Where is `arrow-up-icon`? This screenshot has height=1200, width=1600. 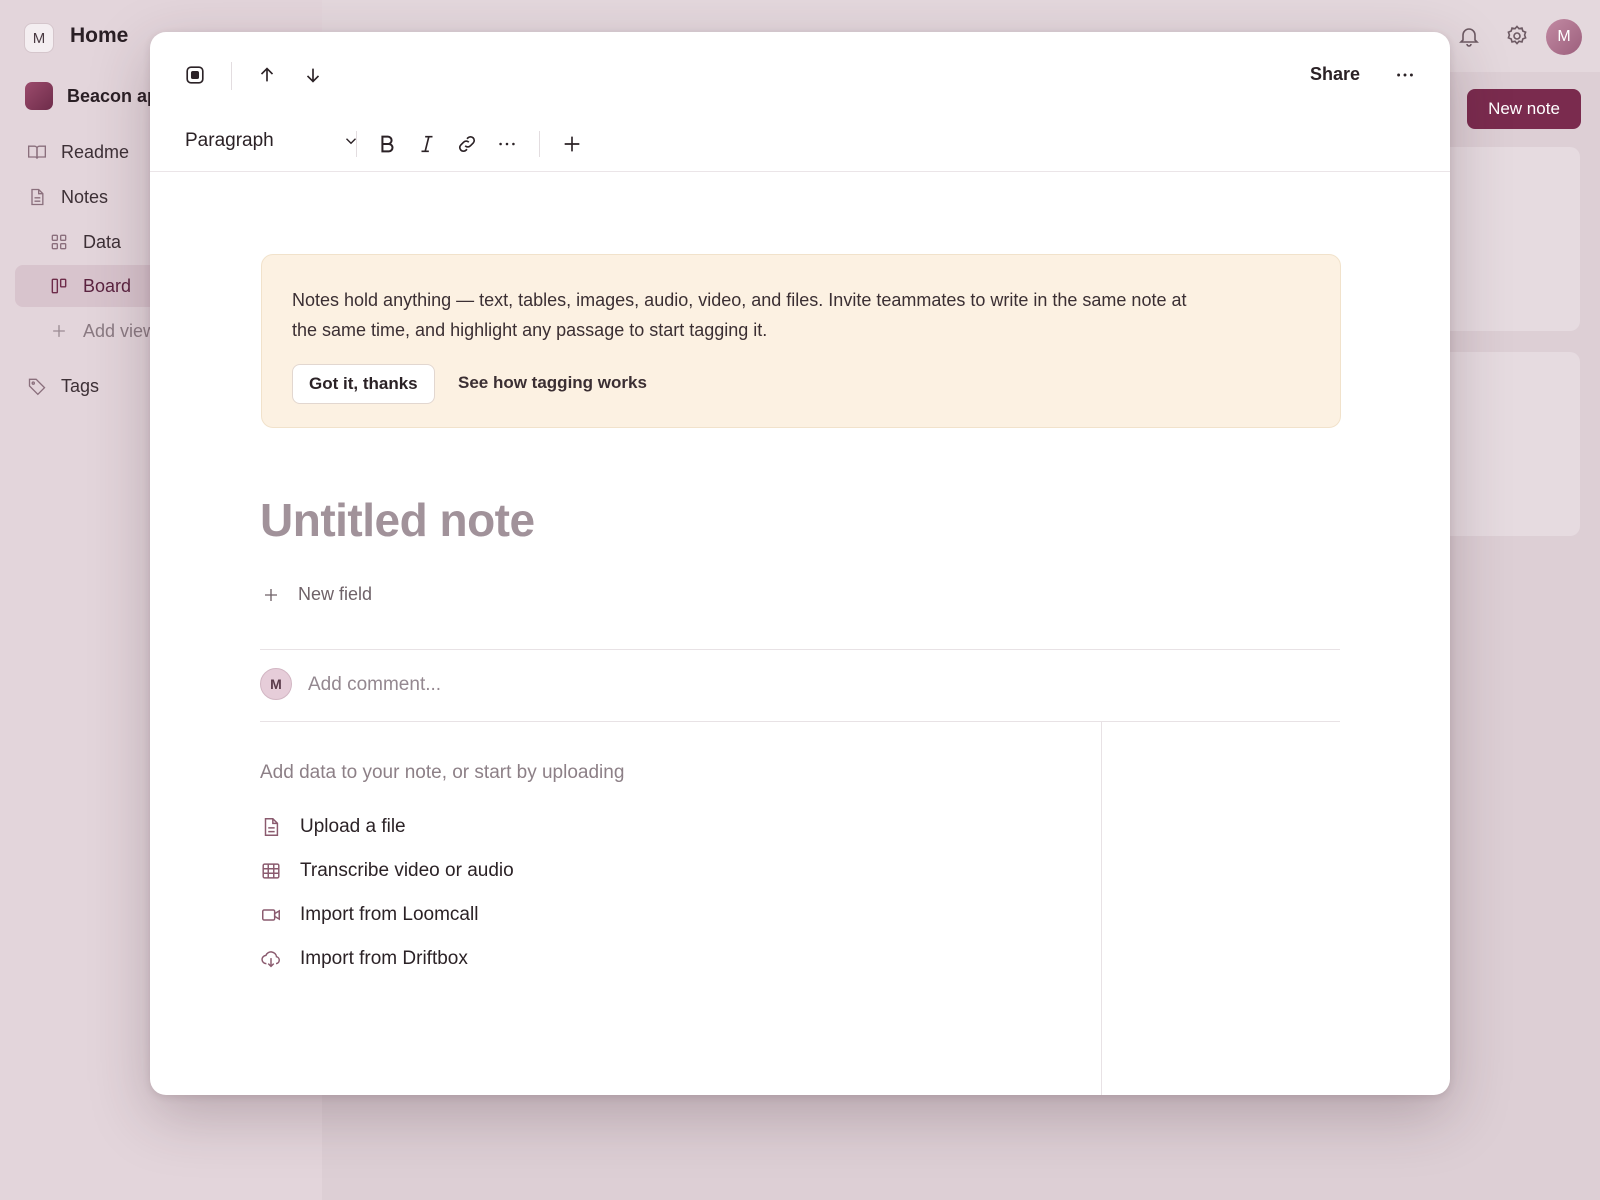 arrow-up-icon is located at coordinates (267, 74).